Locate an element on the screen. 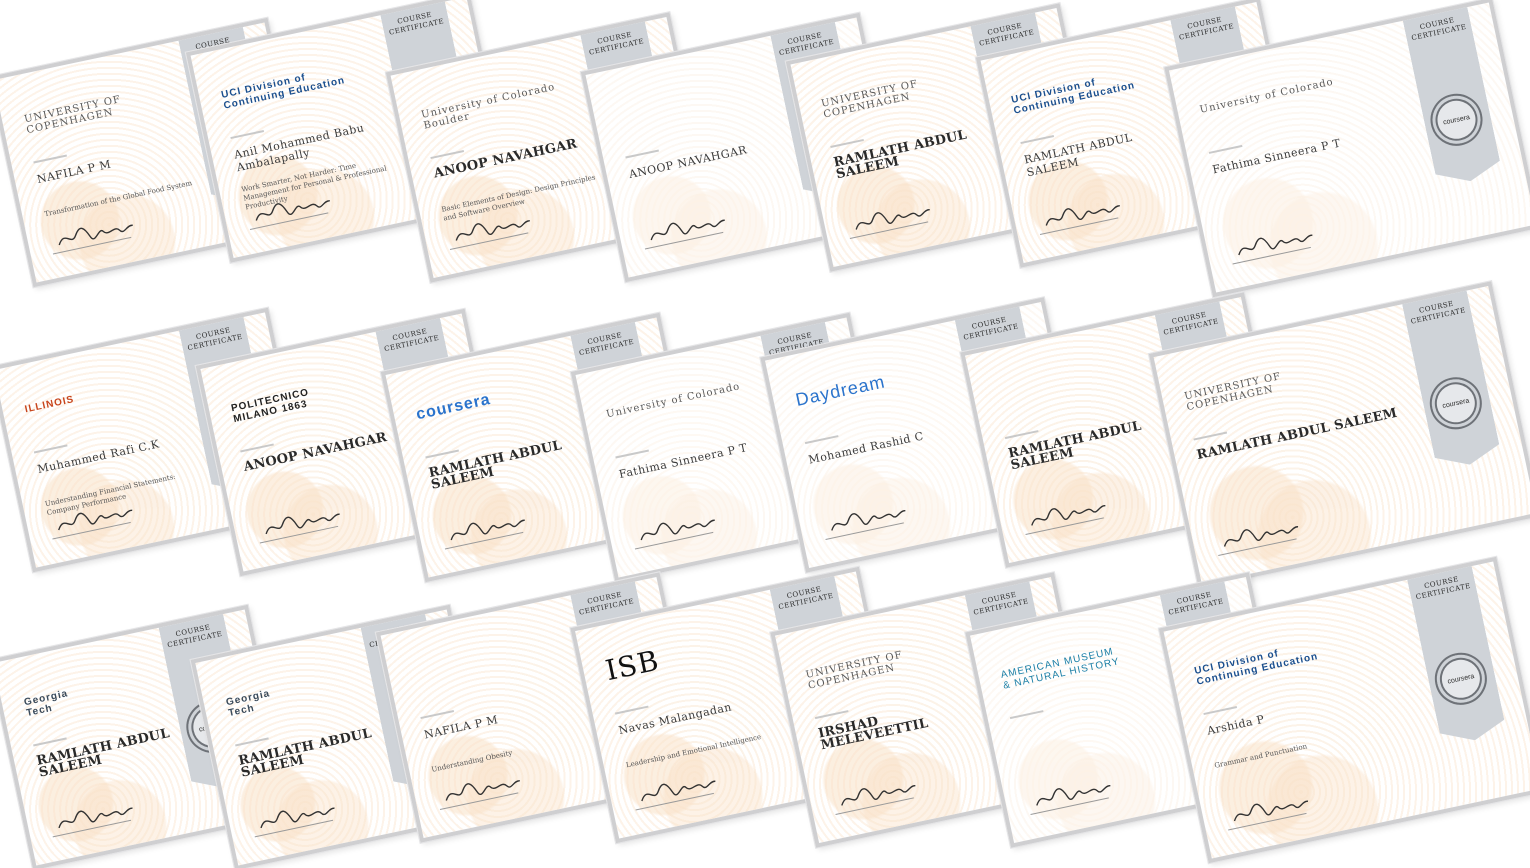  institution-logo: ISB is located at coordinates (632, 665).